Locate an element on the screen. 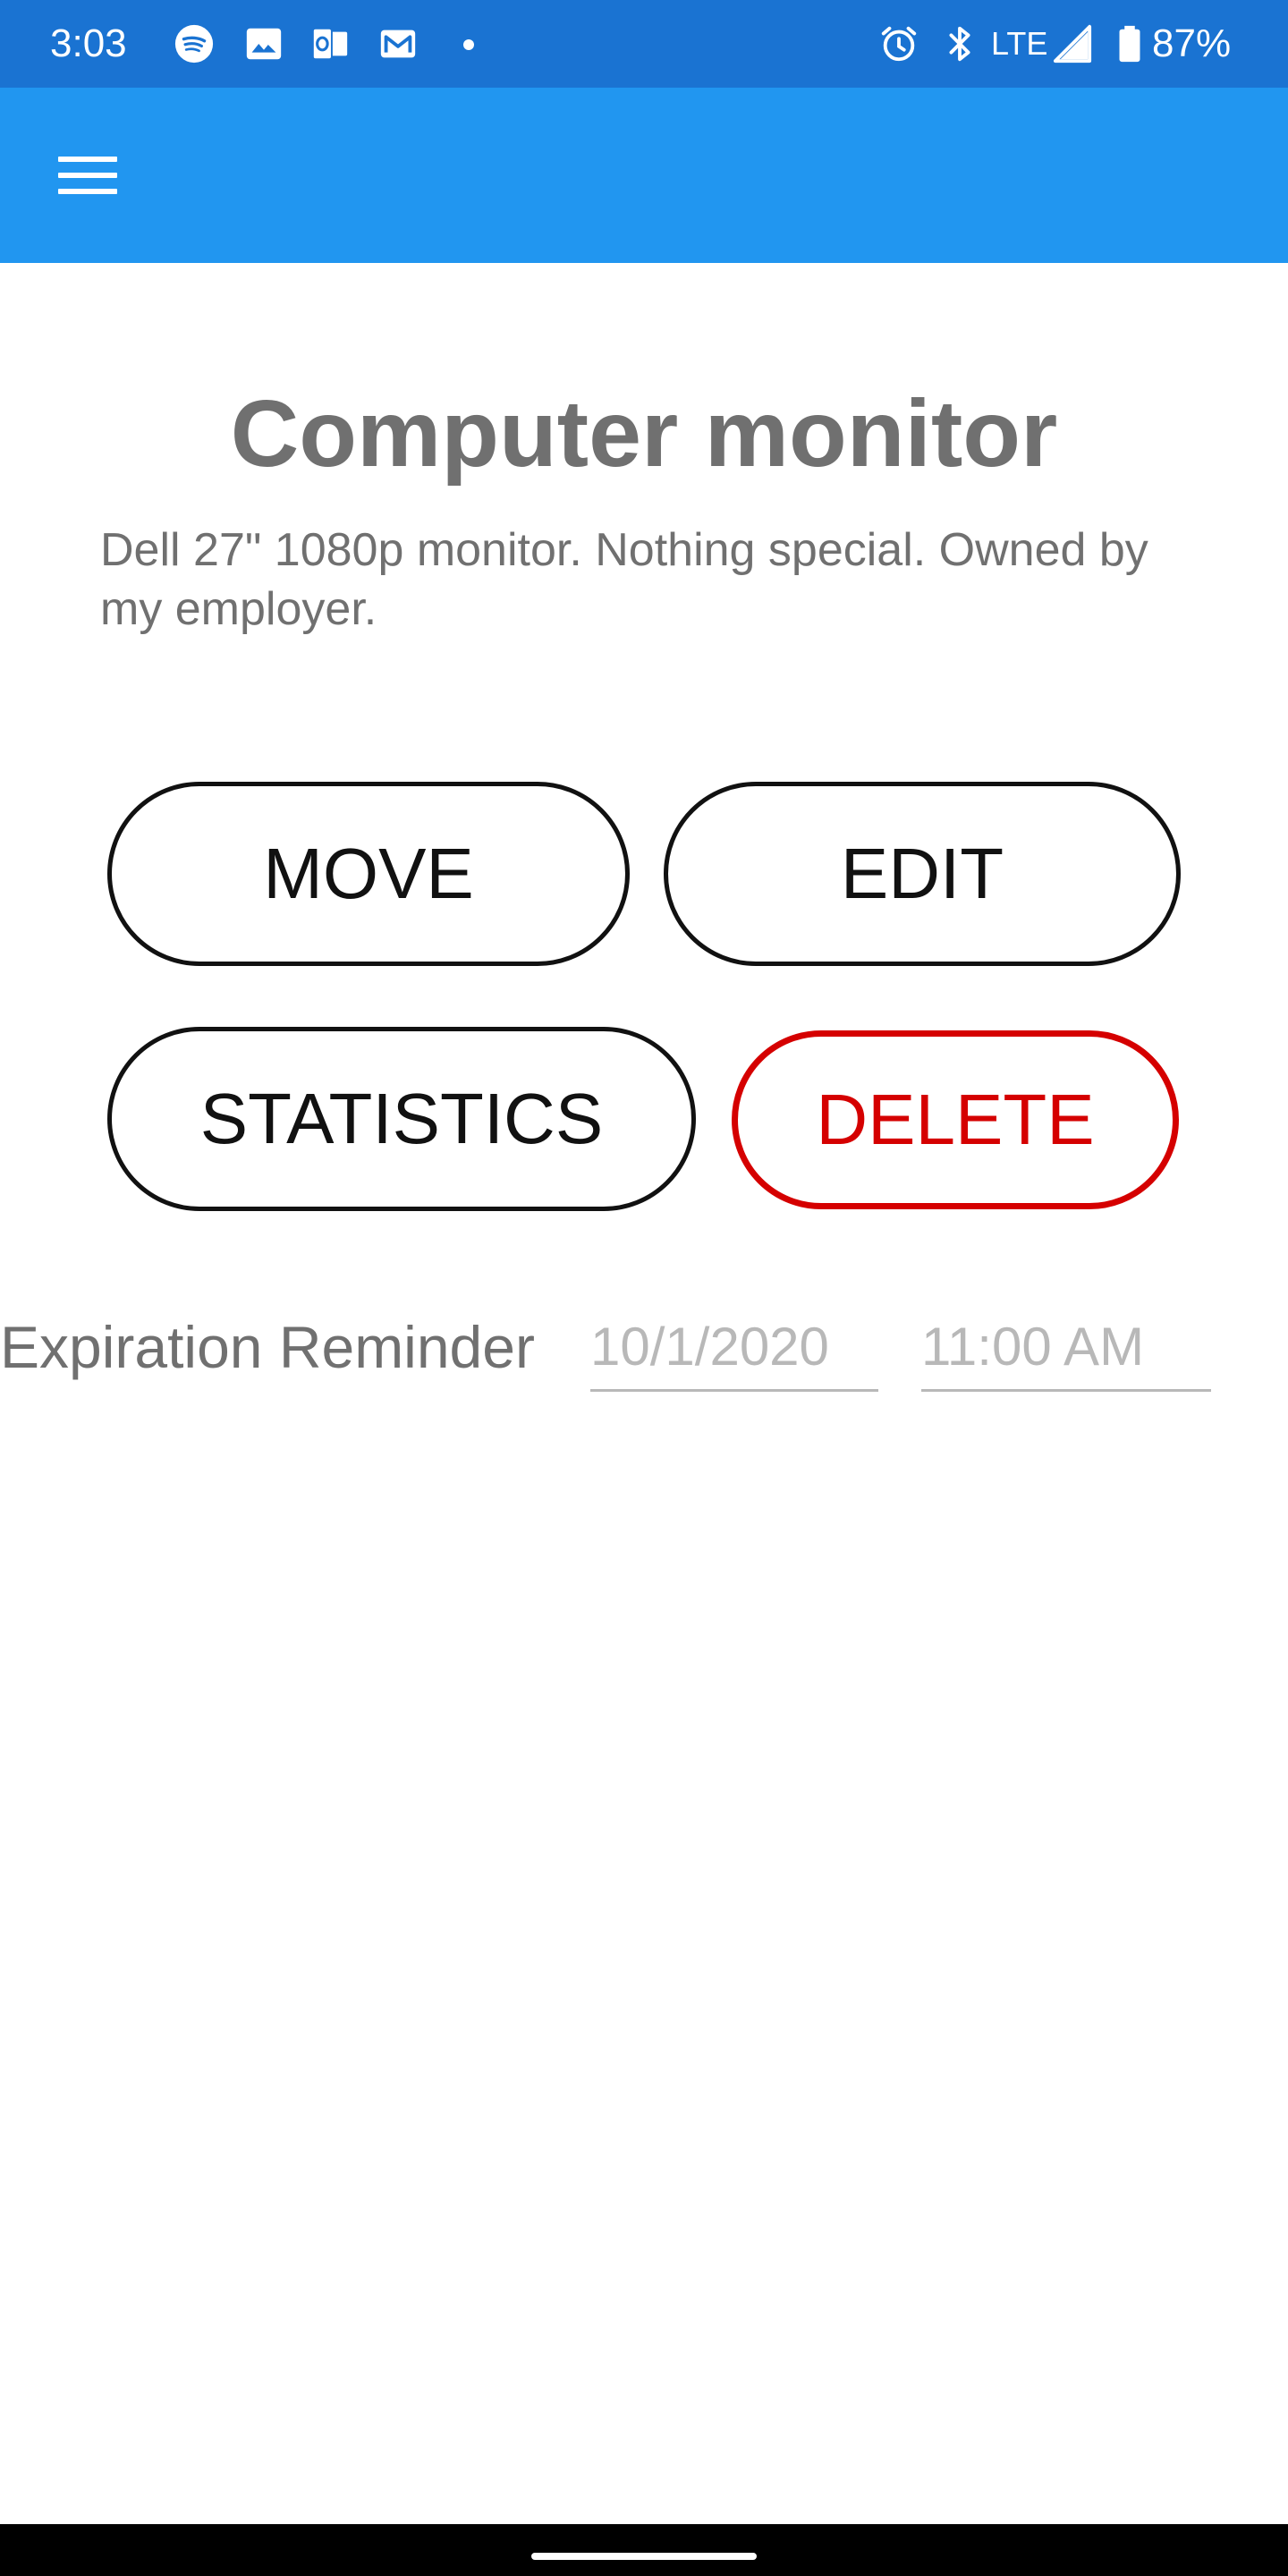 The height and width of the screenshot is (2576, 1288). gmail-icon is located at coordinates (398, 44).